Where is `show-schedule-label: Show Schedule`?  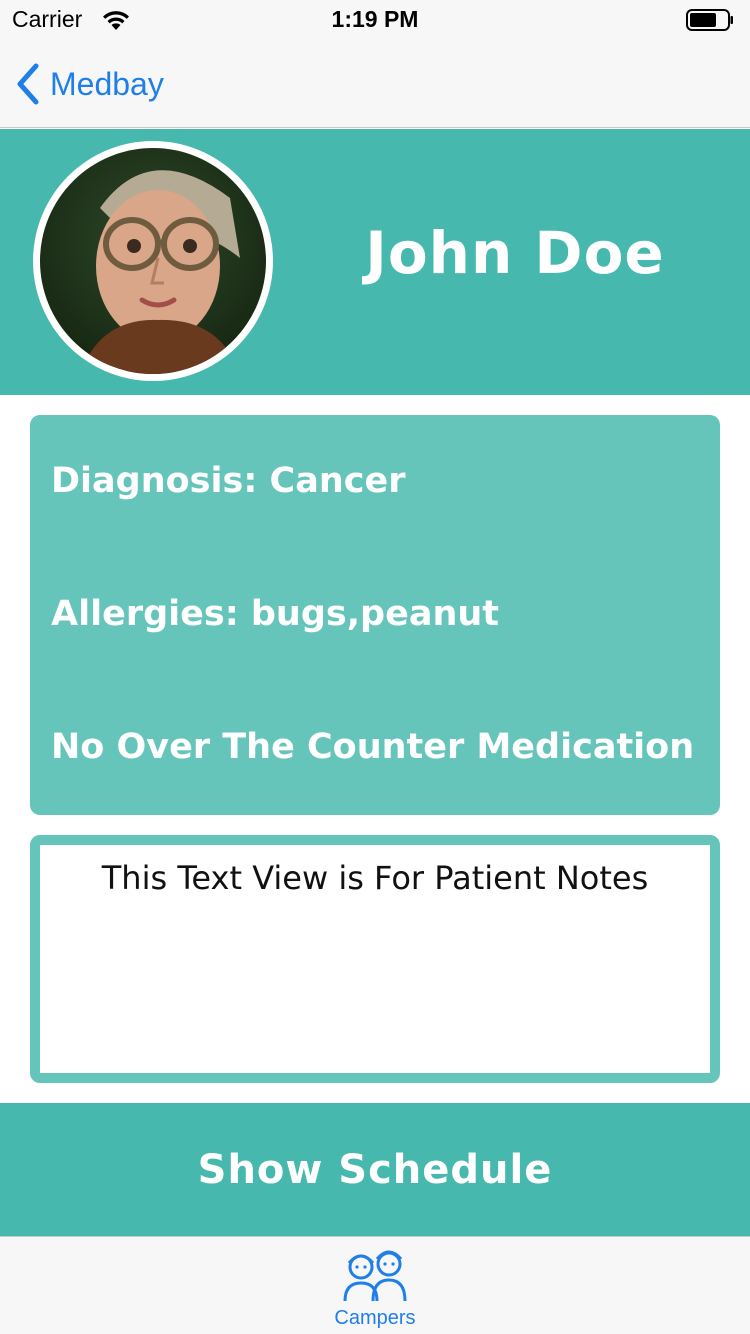 show-schedule-label: Show Schedule is located at coordinates (375, 1169).